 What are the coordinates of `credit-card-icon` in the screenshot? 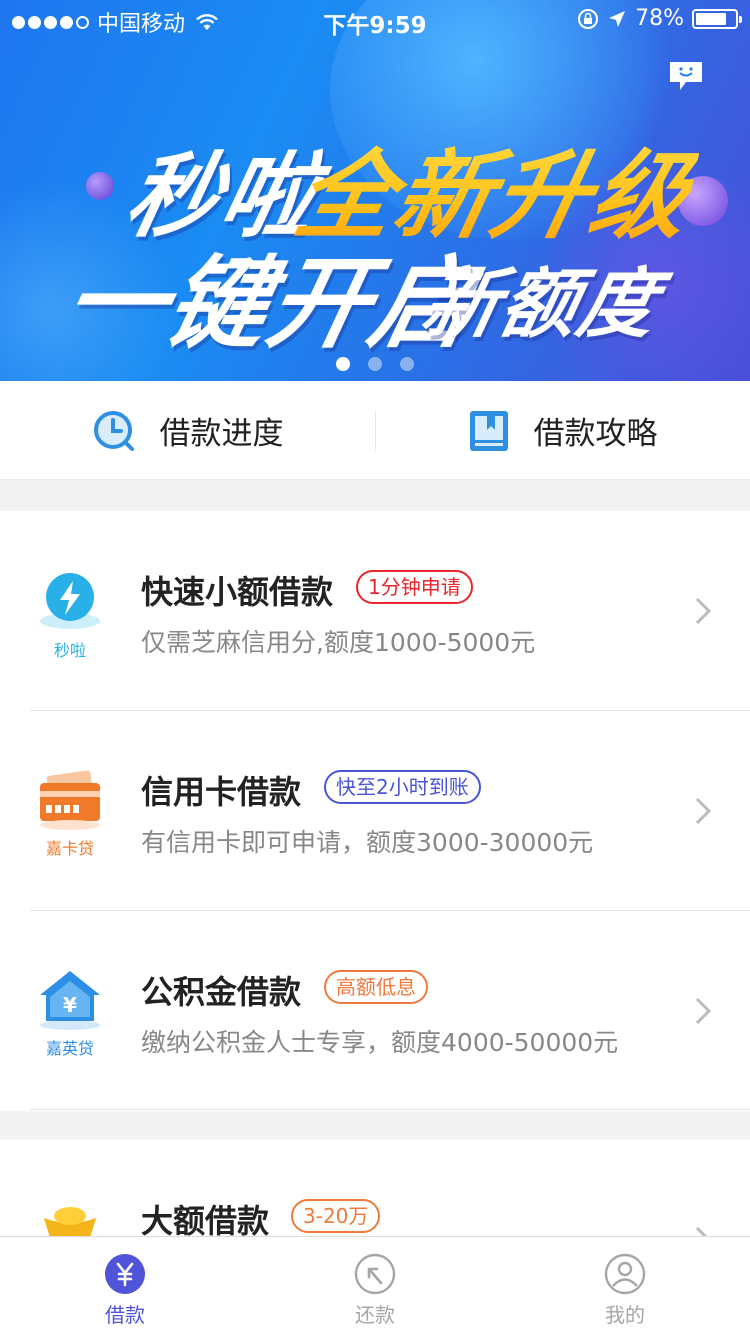 It's located at (70, 800).